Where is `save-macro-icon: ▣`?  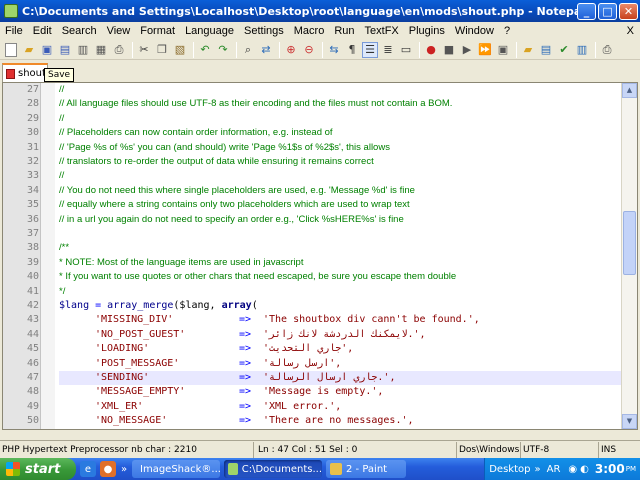 save-macro-icon: ▣ is located at coordinates (503, 50).